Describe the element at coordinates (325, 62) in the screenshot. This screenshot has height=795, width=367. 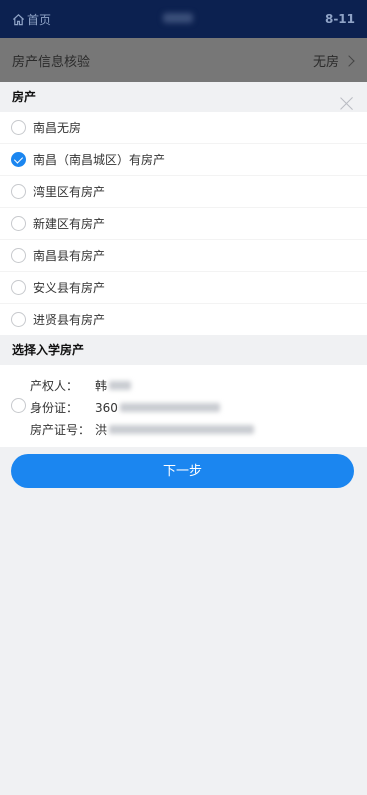
I see `verify-value-text: 无房` at that location.